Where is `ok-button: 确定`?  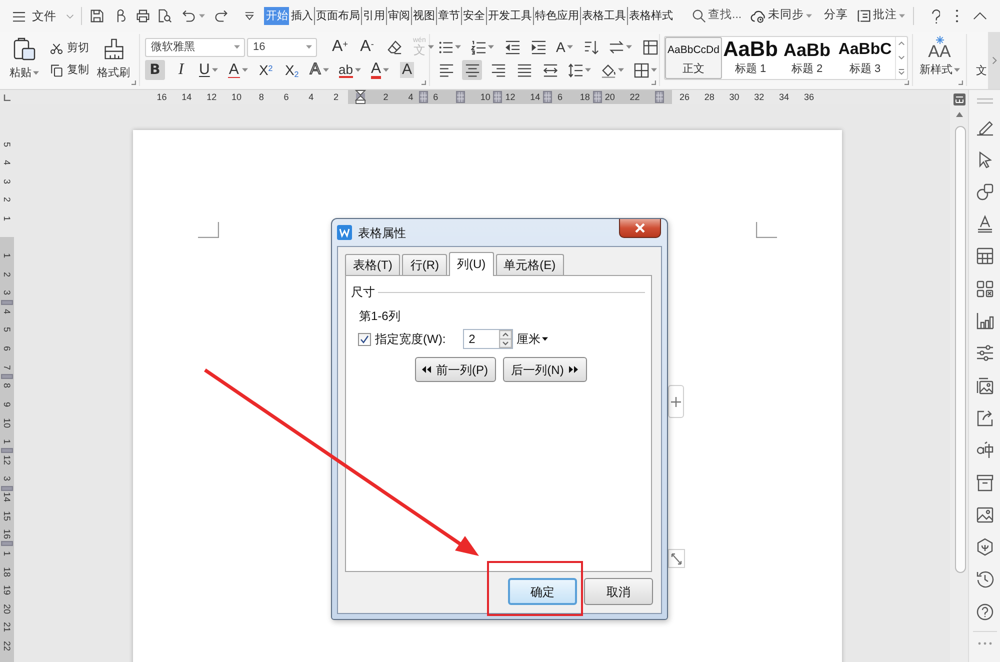 ok-button: 确定 is located at coordinates (542, 591).